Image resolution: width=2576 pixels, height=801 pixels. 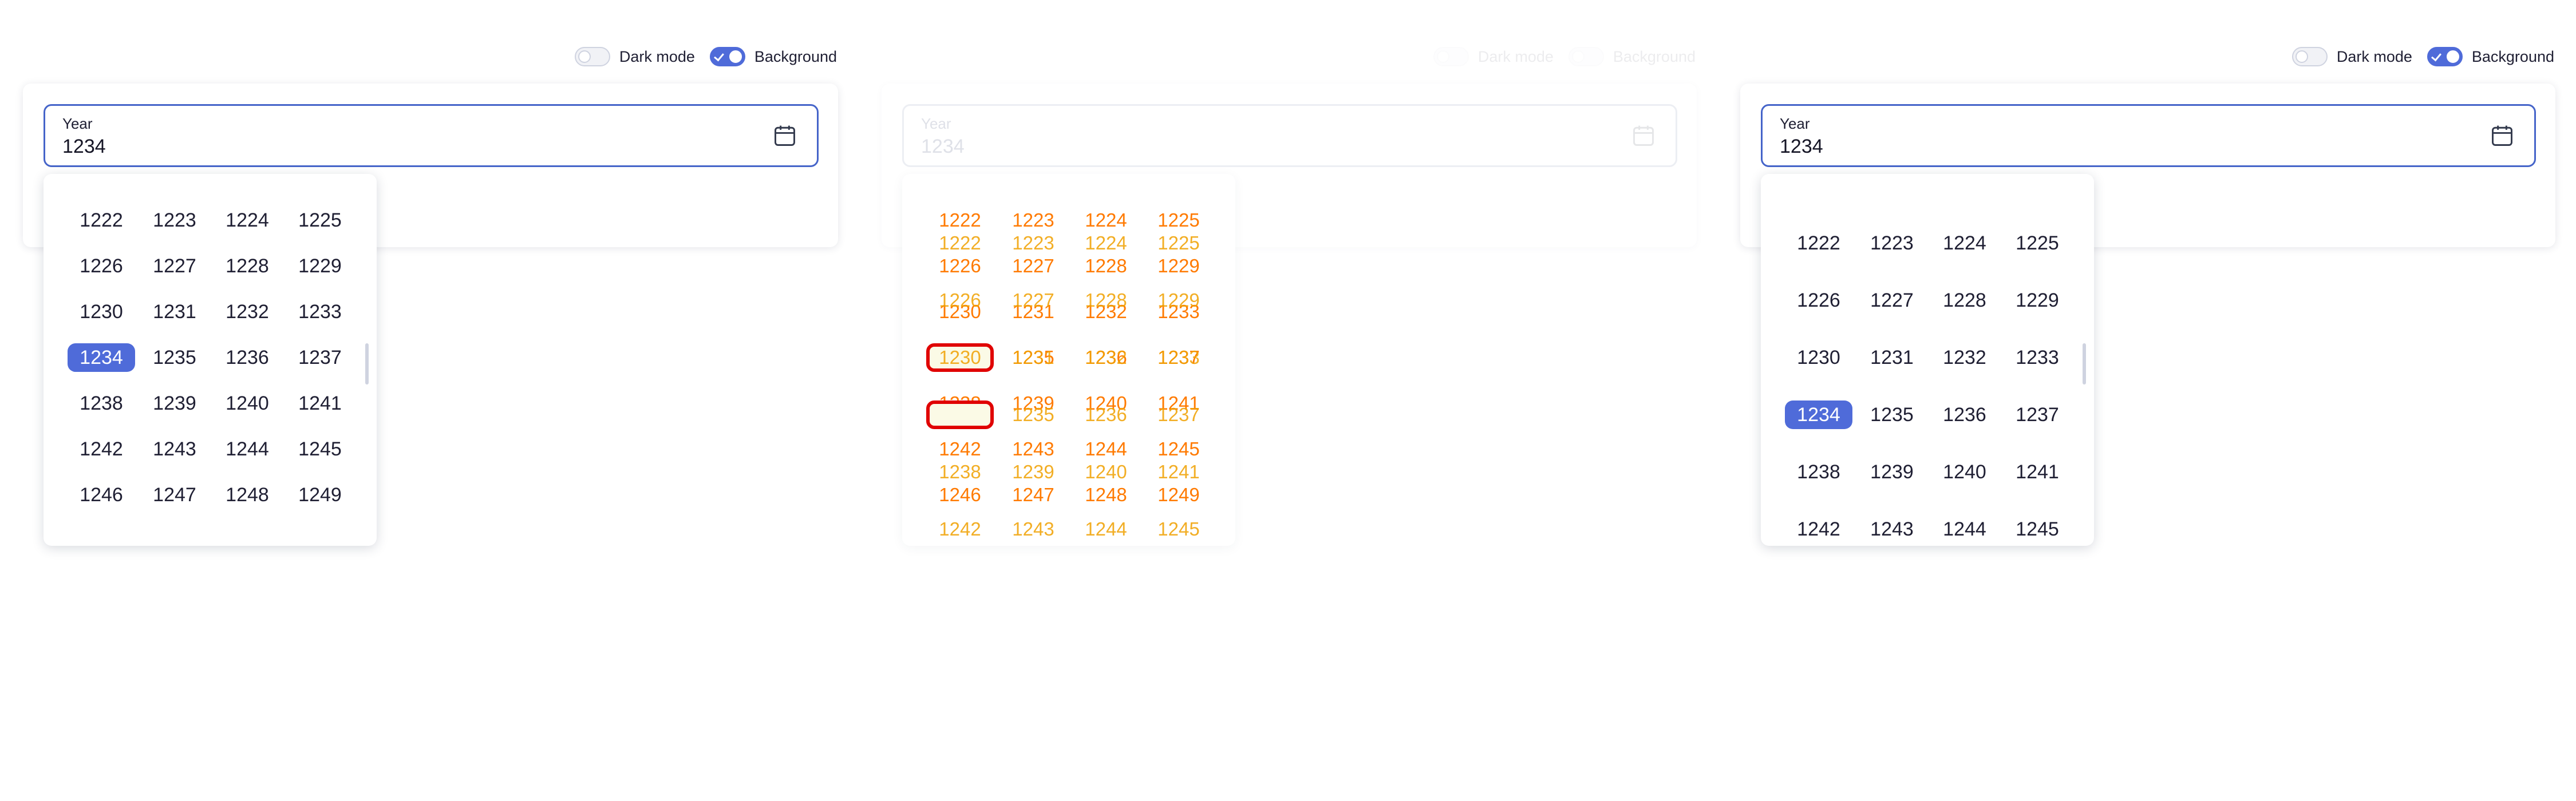 I want to click on year-option: 1249, so click(x=320, y=495).